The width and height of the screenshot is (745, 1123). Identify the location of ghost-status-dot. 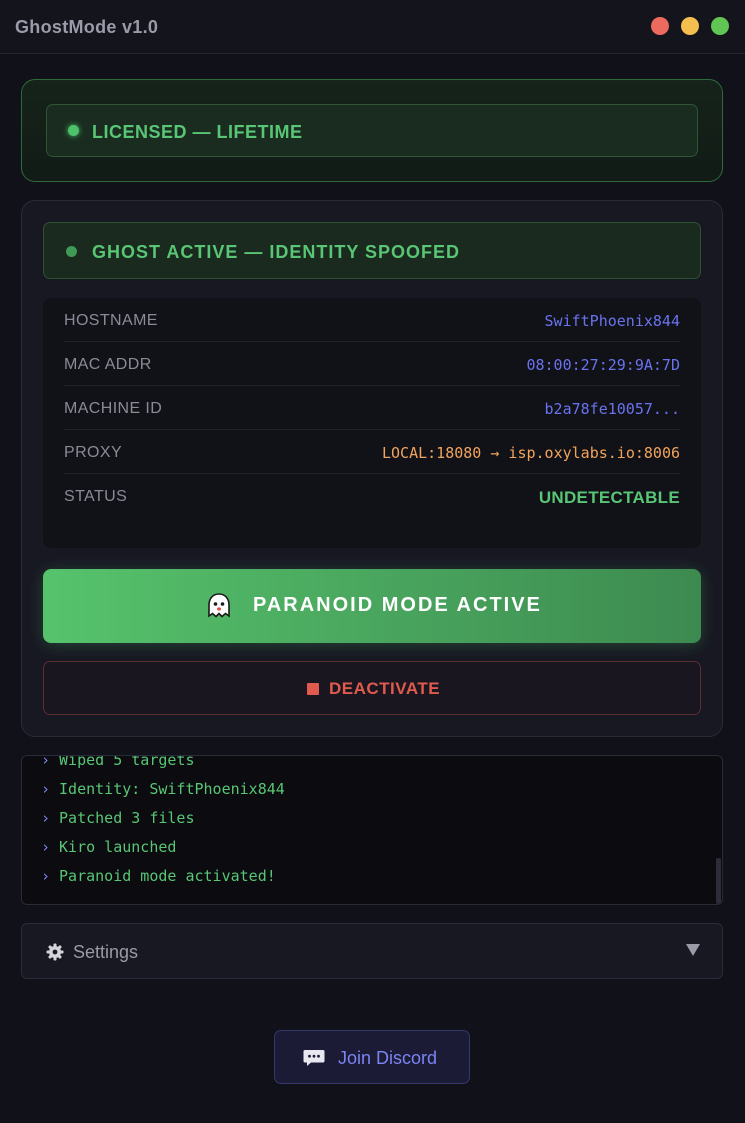
(71, 251).